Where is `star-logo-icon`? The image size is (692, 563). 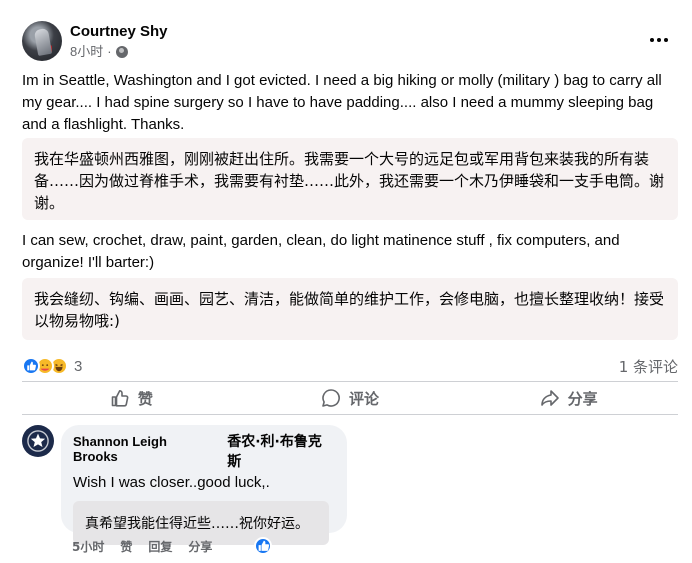 star-logo-icon is located at coordinates (38, 441).